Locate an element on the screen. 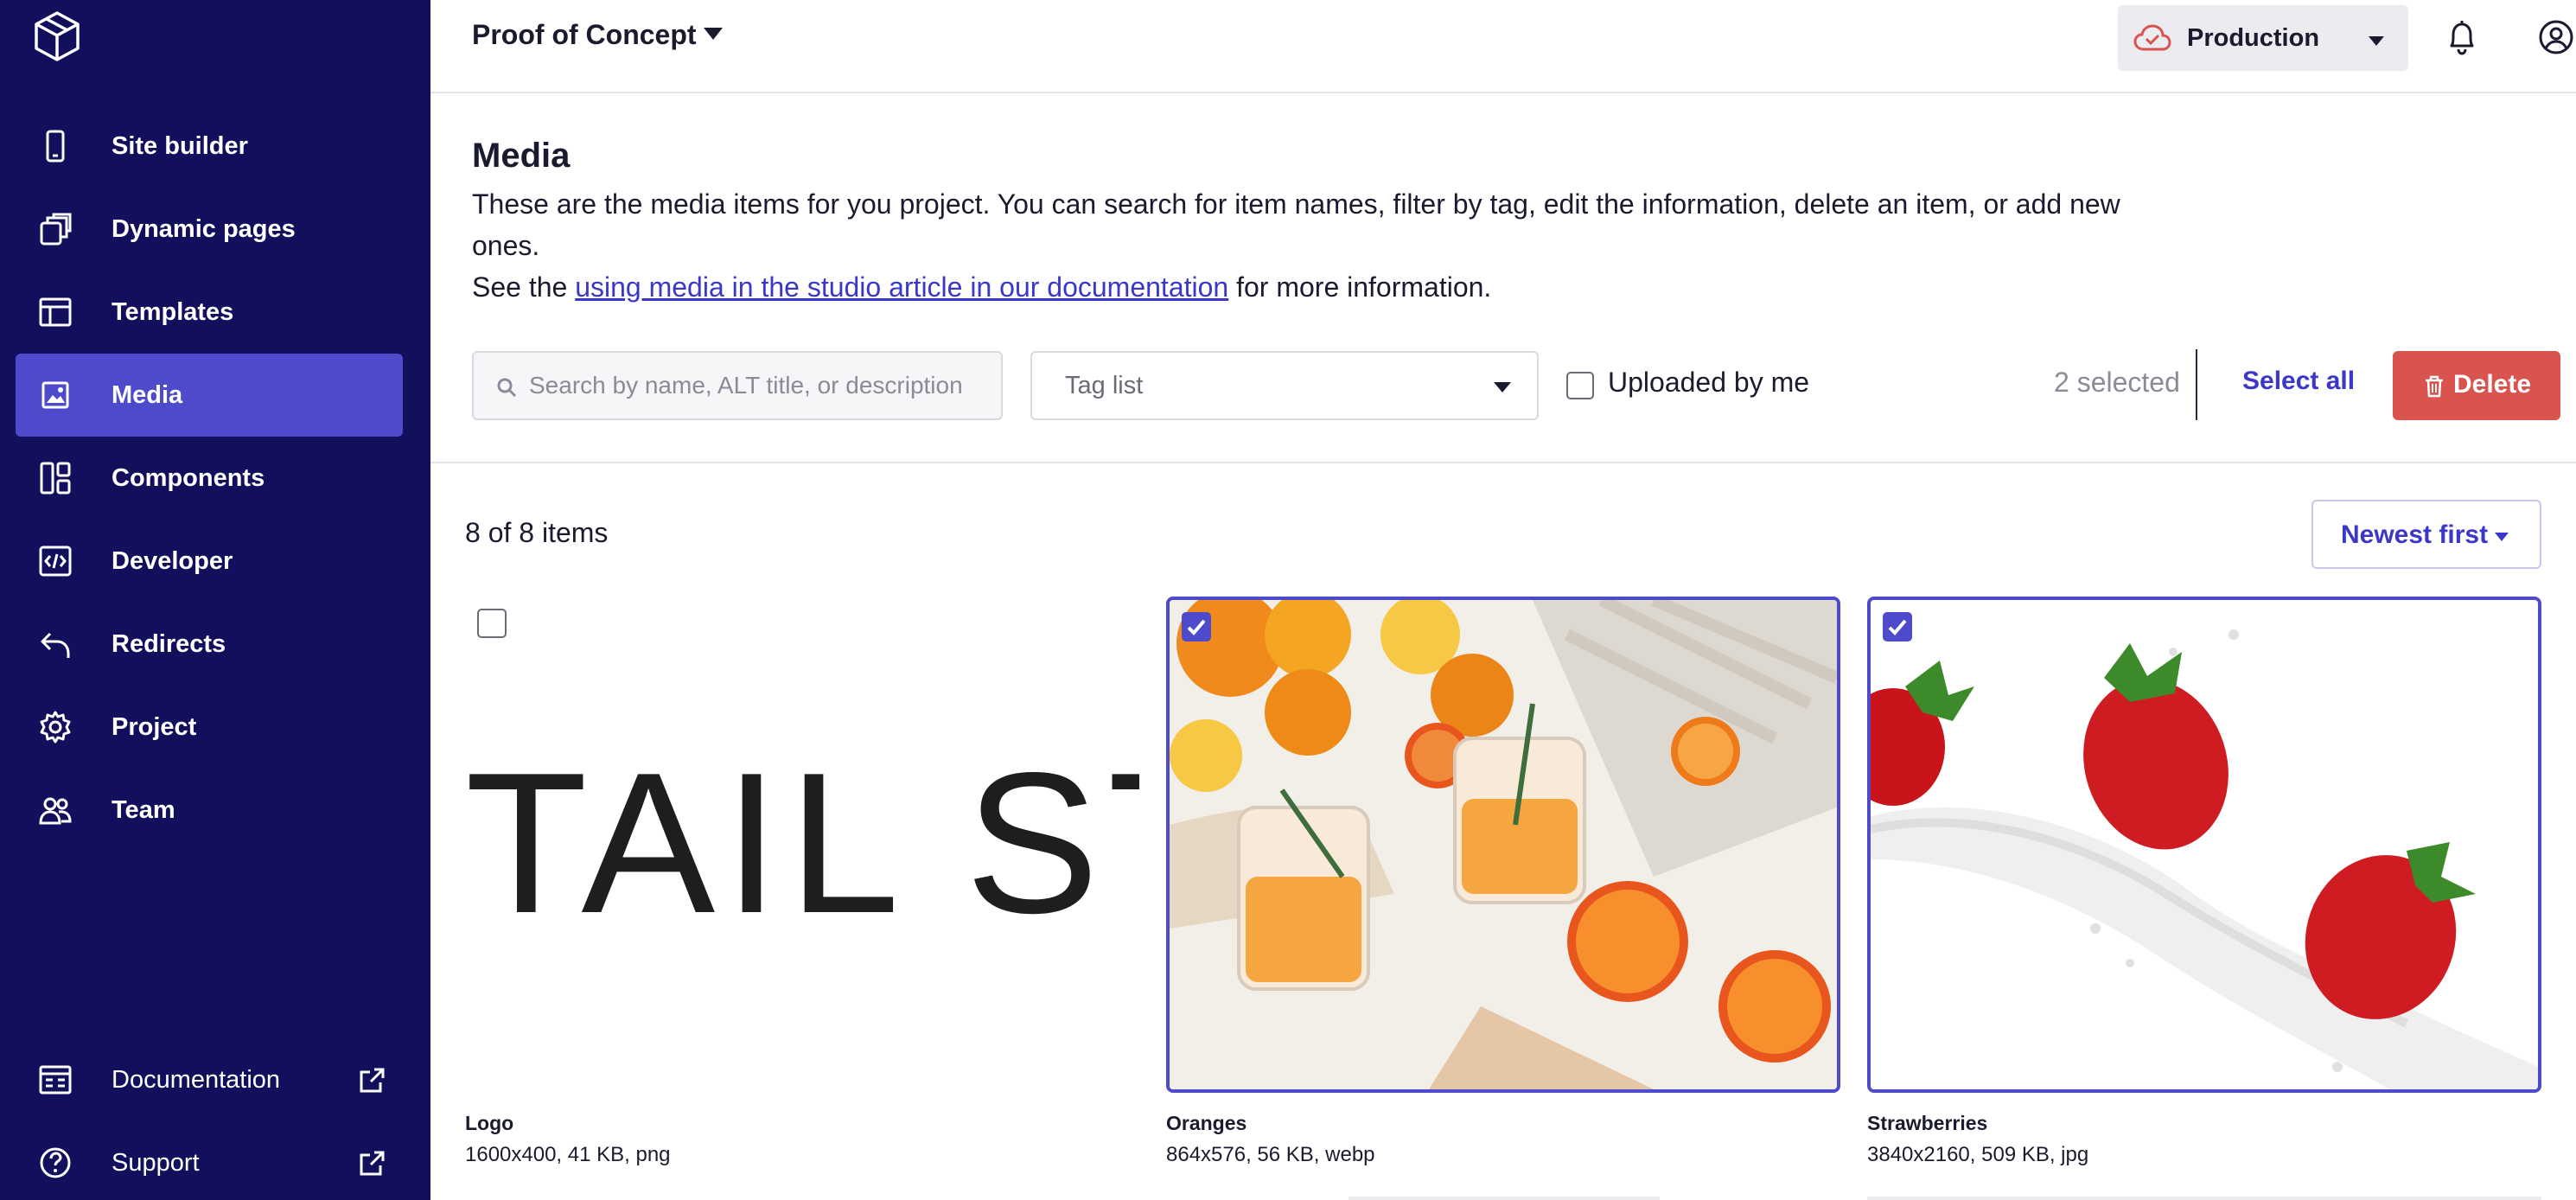  stacked-pages-icon is located at coordinates (56, 230).